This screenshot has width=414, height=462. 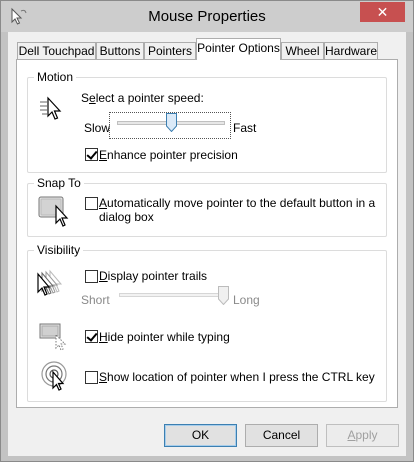 I want to click on snap-to-icon, so click(x=53, y=211).